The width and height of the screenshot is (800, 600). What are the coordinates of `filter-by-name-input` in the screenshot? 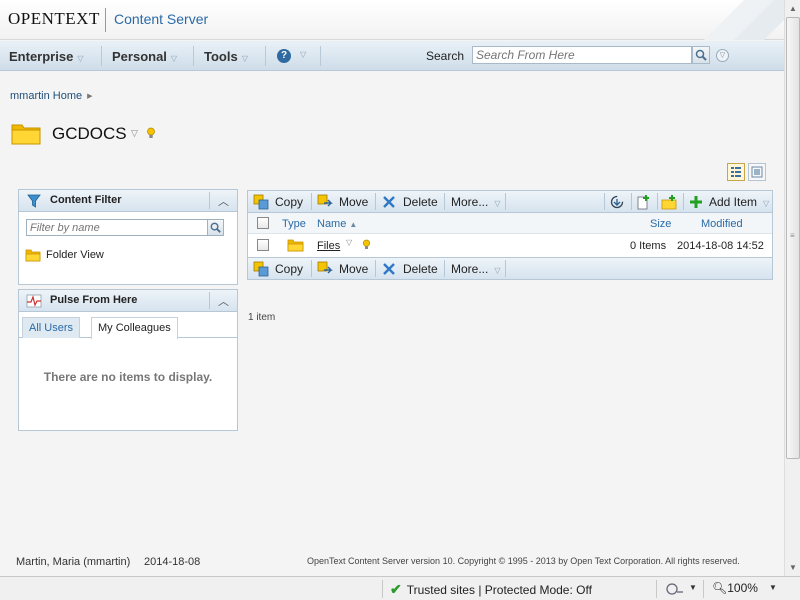 It's located at (117, 227).